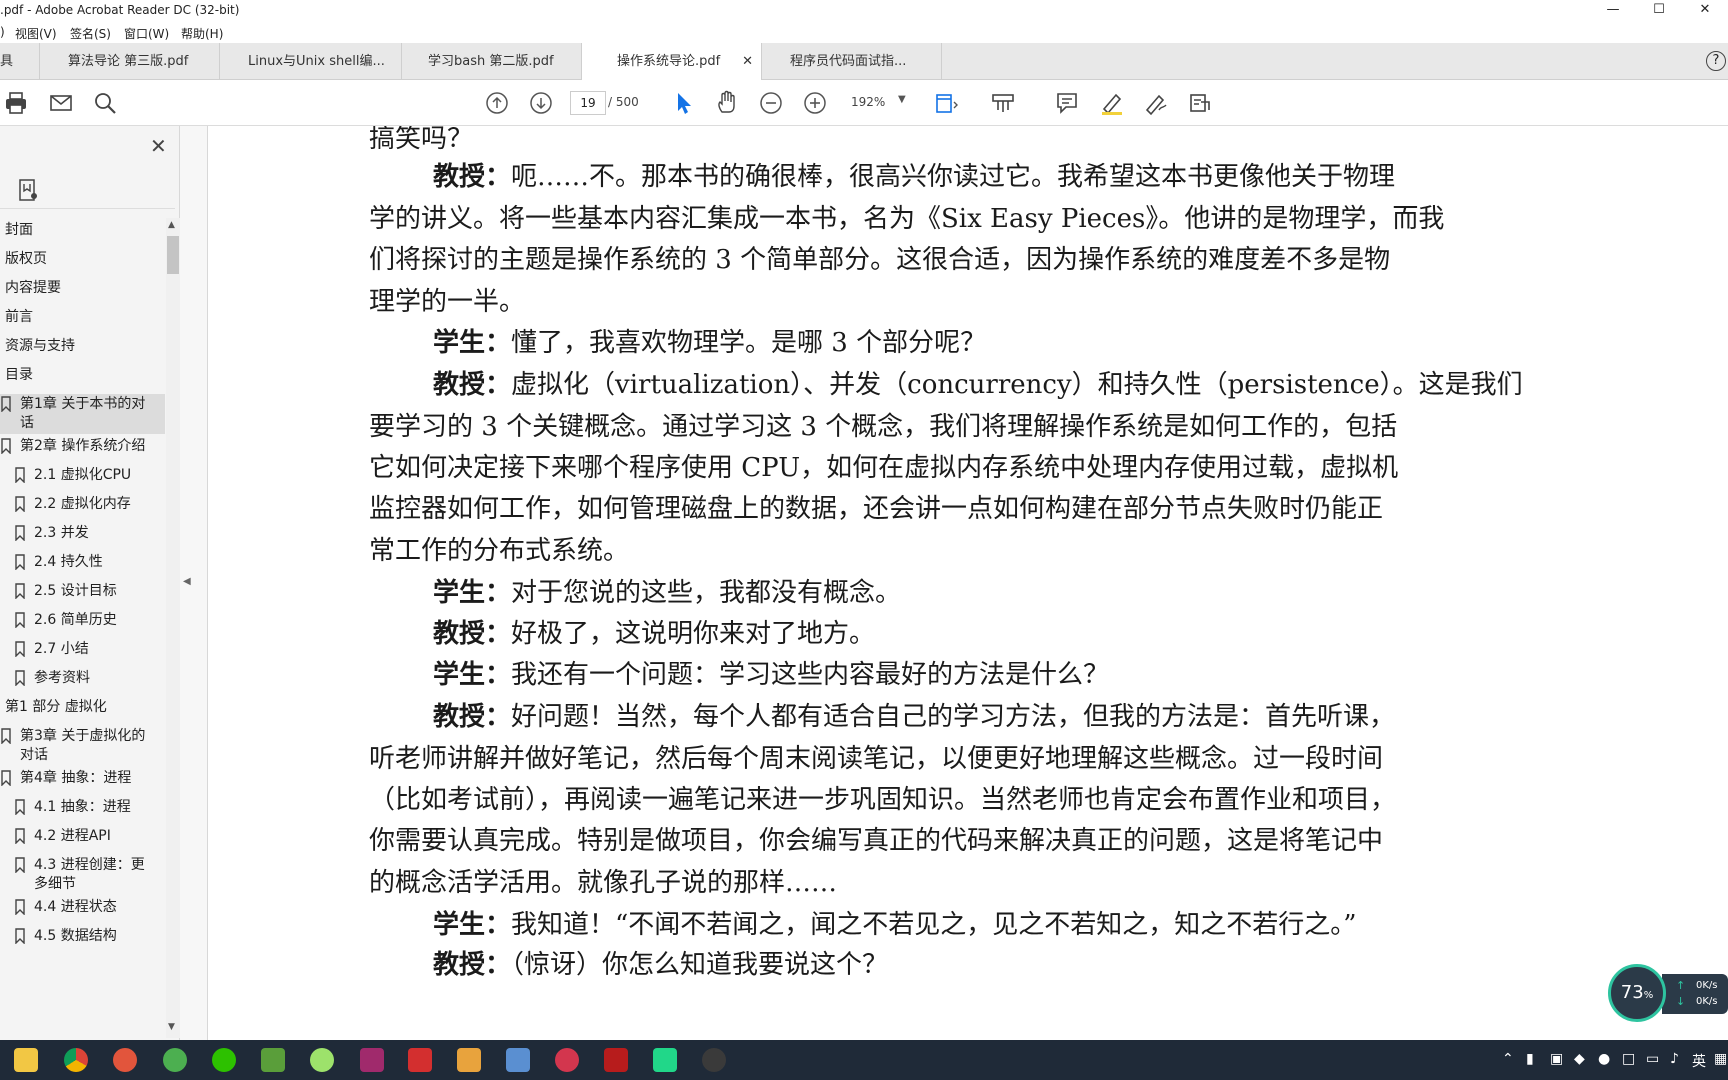  What do you see at coordinates (173, 255) in the screenshot?
I see `bookmark-scroll-thumb` at bounding box center [173, 255].